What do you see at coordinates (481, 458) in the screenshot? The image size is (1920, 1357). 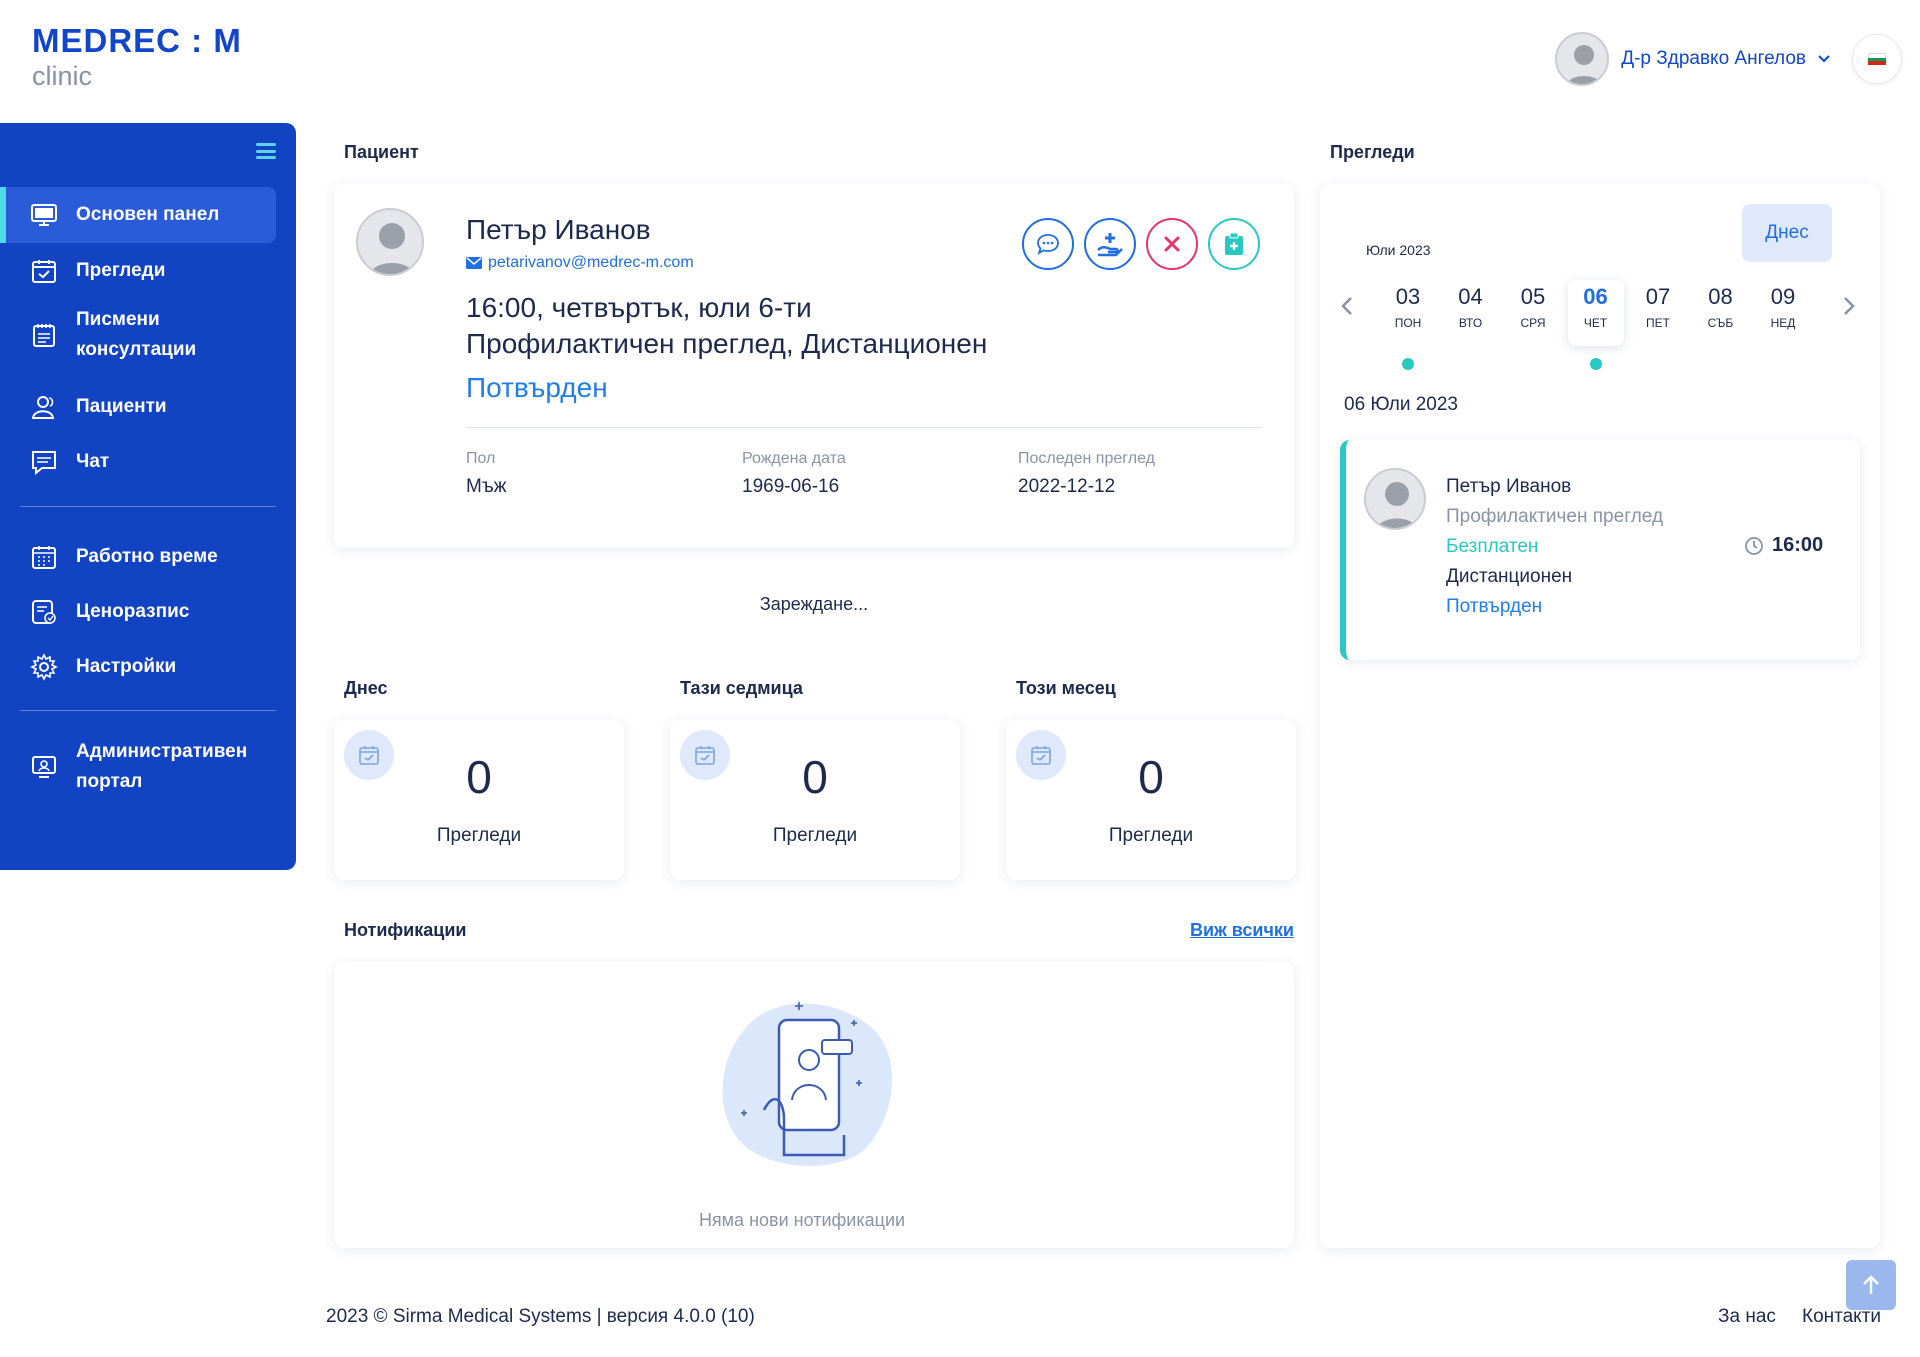 I see `field-label: Пол` at bounding box center [481, 458].